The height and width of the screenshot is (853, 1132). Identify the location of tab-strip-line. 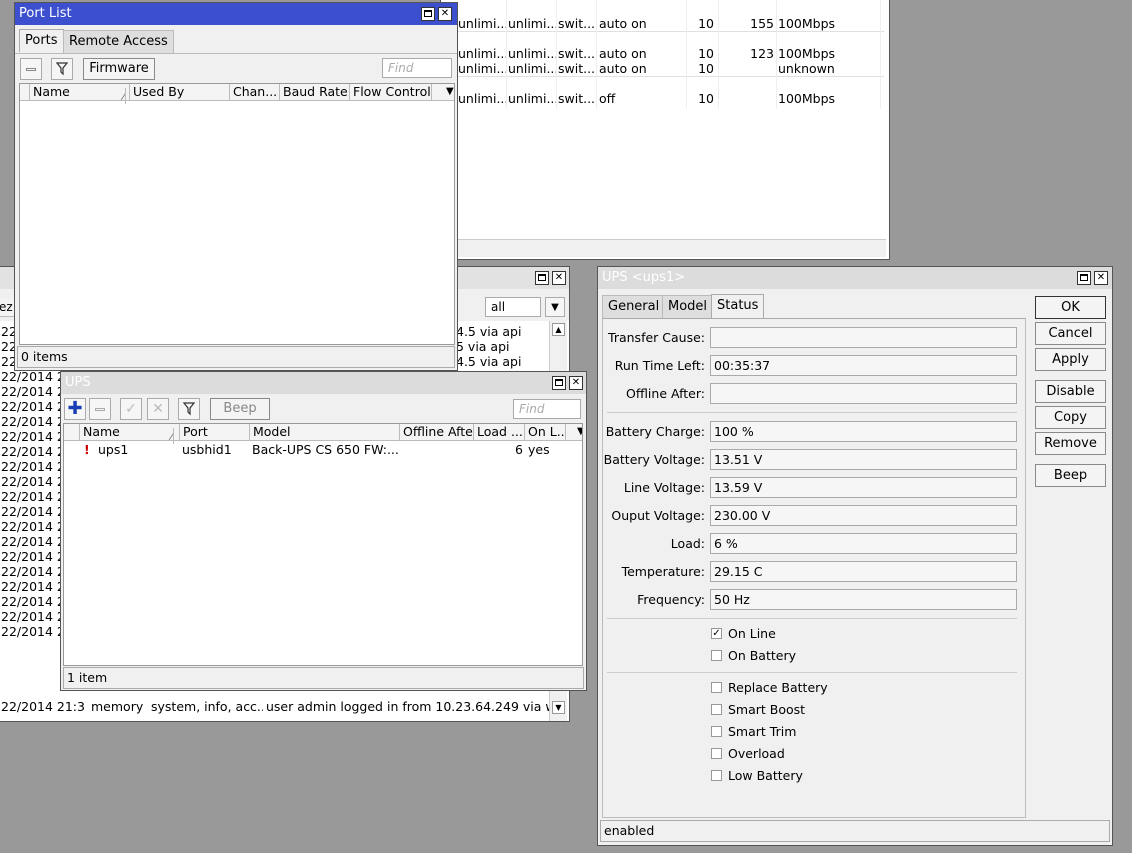
(236, 53).